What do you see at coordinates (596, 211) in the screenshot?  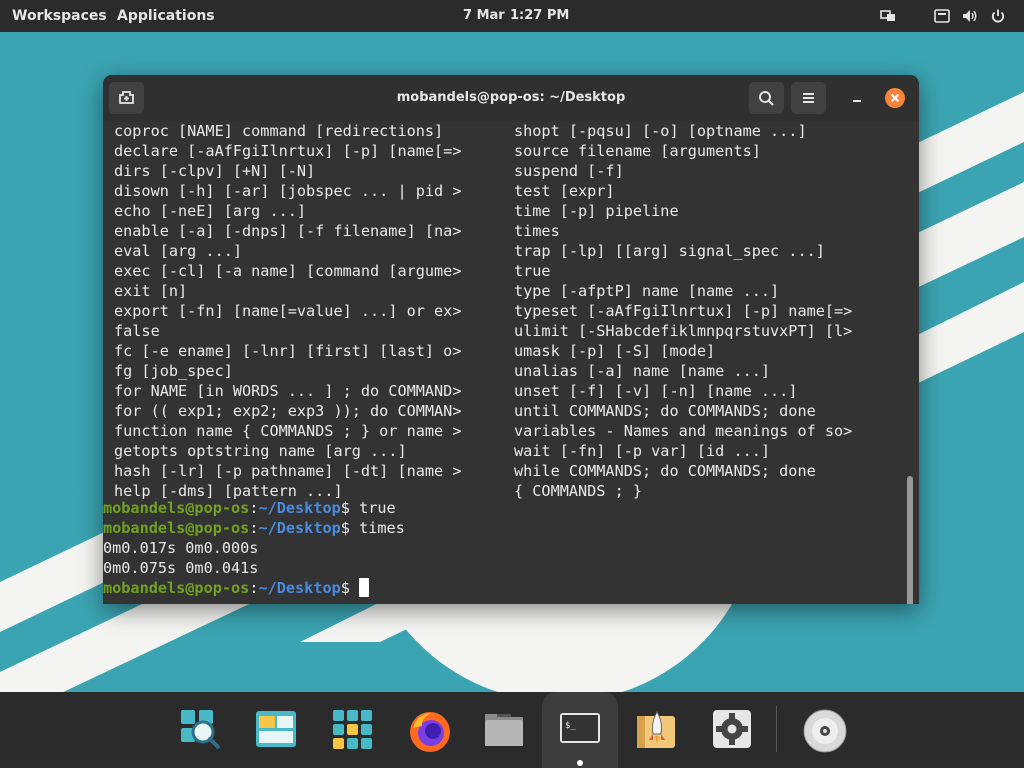 I see `help-line: time [-p] pipeline` at bounding box center [596, 211].